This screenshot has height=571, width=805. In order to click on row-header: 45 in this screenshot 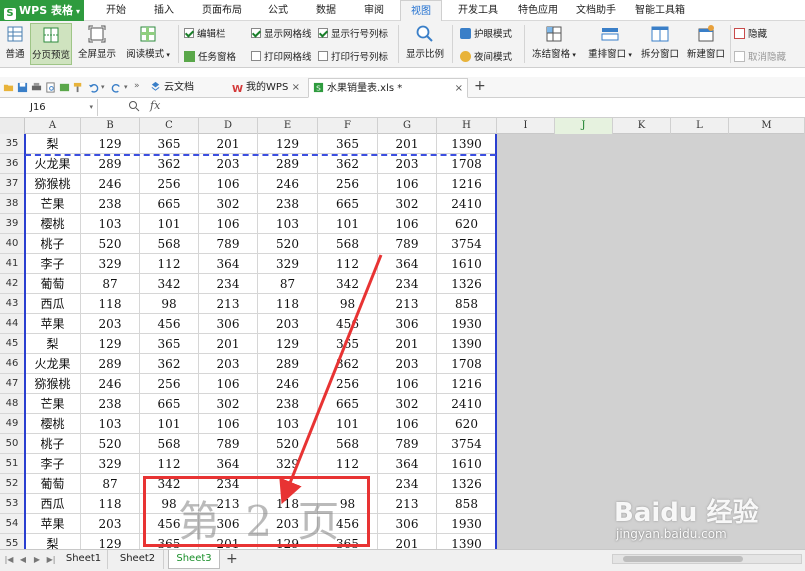, I will do `click(12, 344)`.